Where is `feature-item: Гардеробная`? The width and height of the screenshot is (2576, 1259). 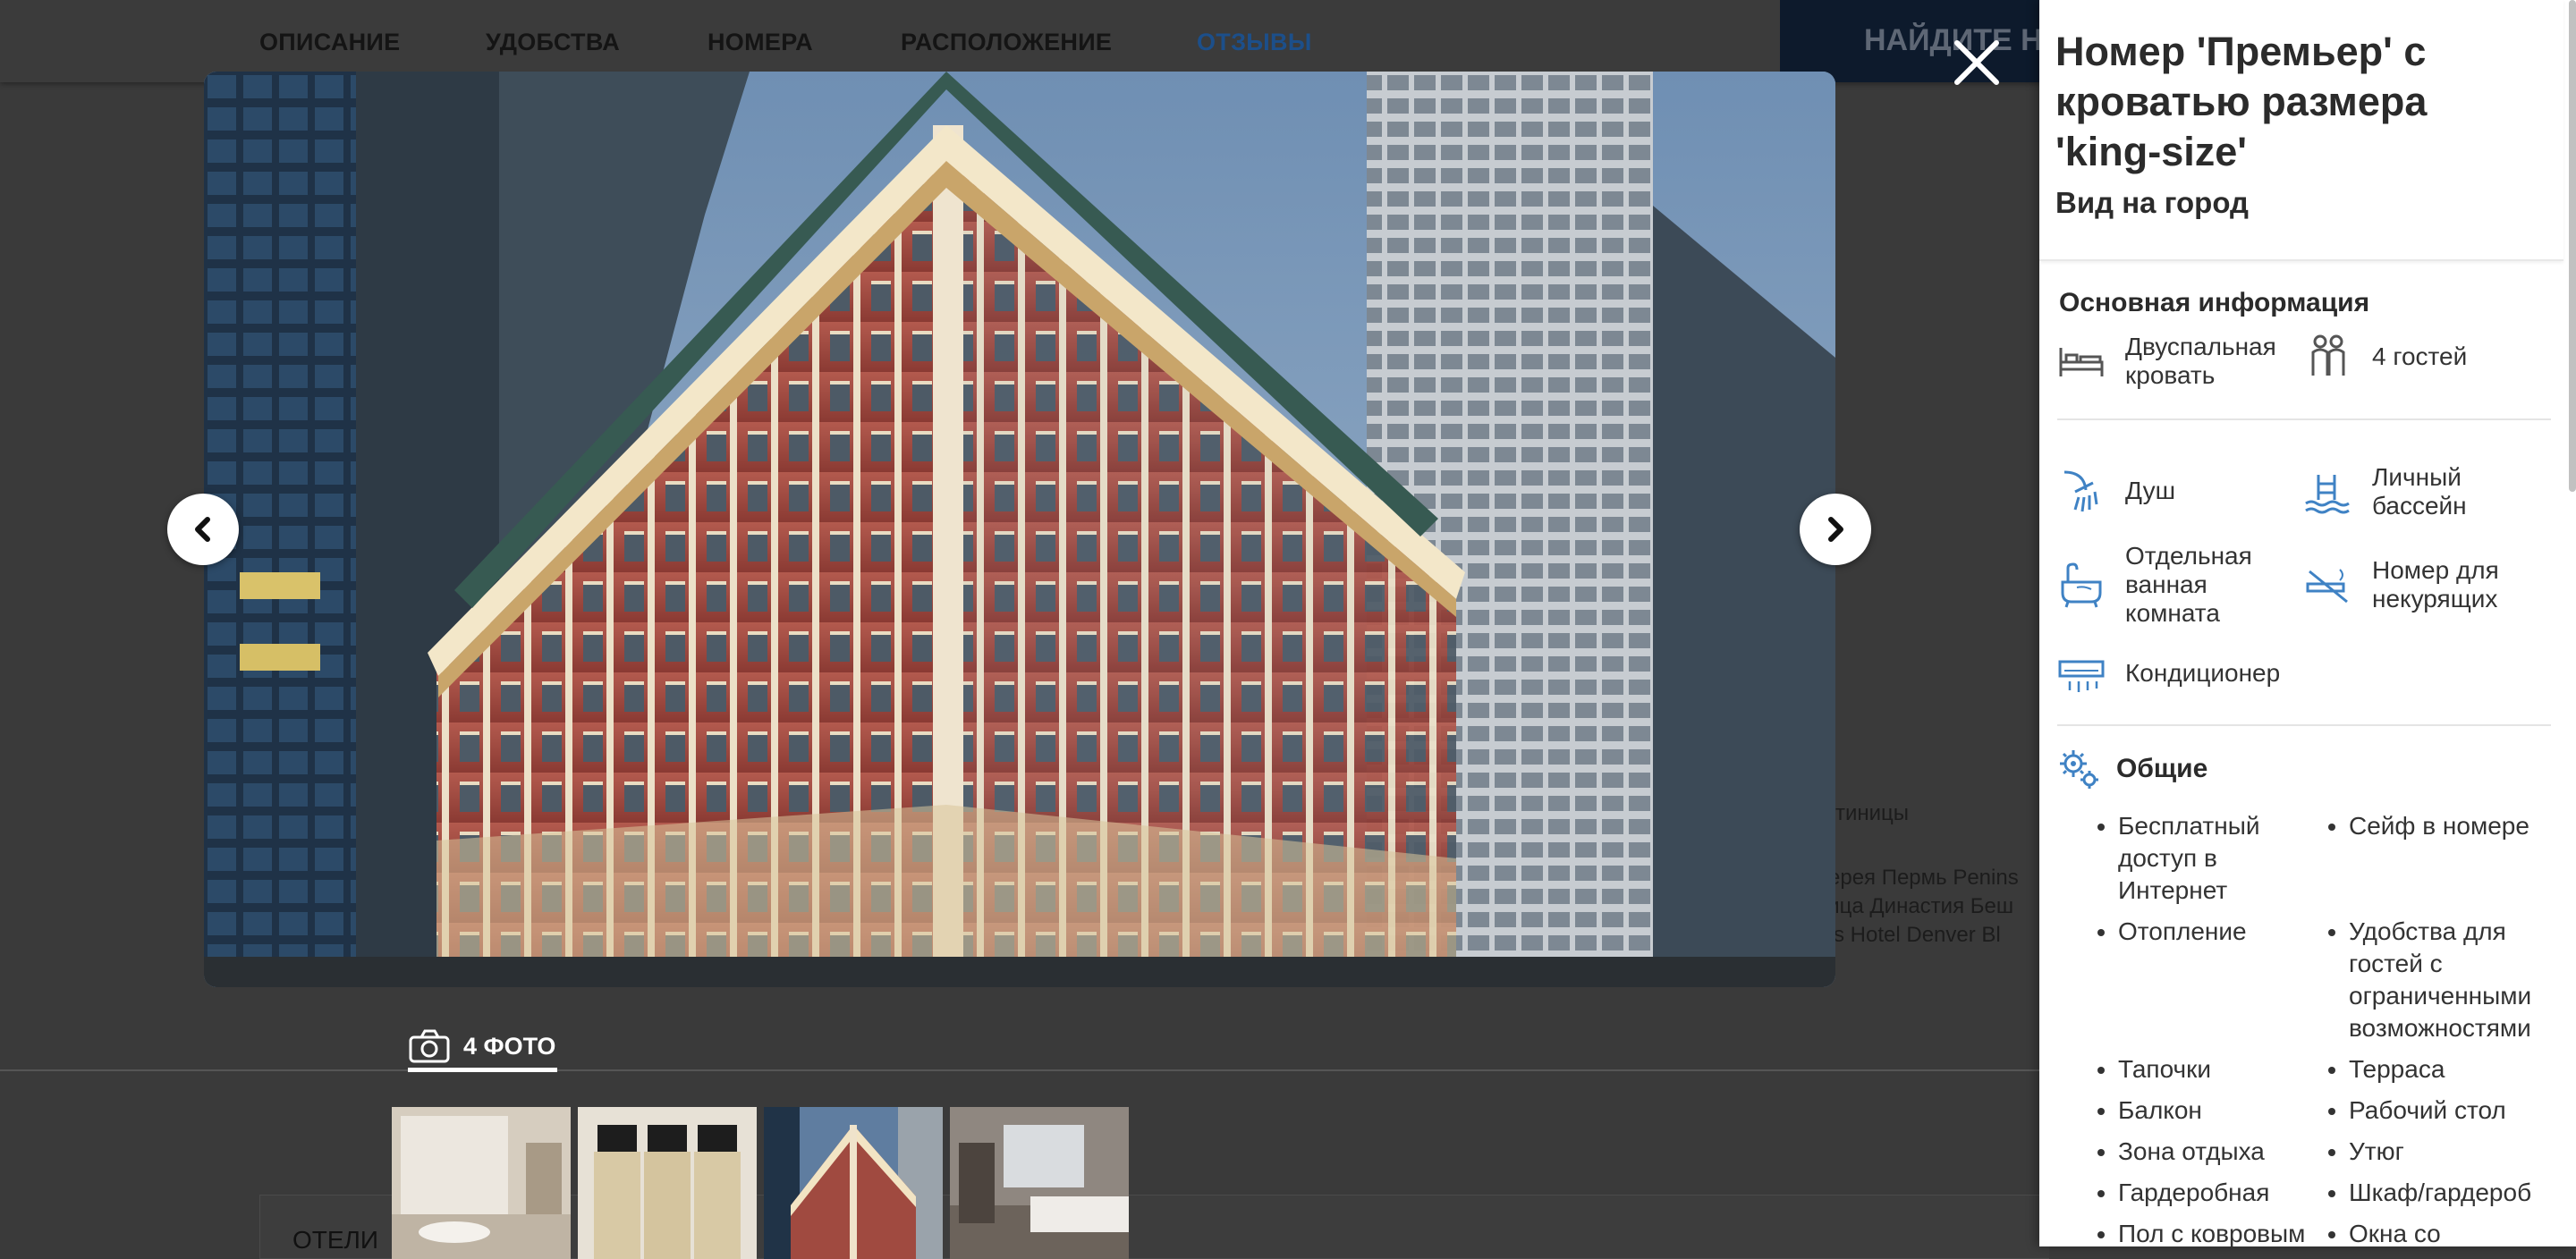
feature-item: Гардеробная is located at coordinates (2216, 1197).